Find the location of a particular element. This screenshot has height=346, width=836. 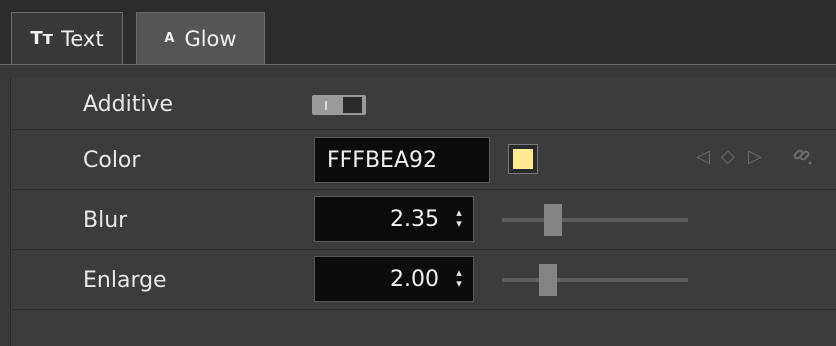

panel-header-band is located at coordinates (418, 71).